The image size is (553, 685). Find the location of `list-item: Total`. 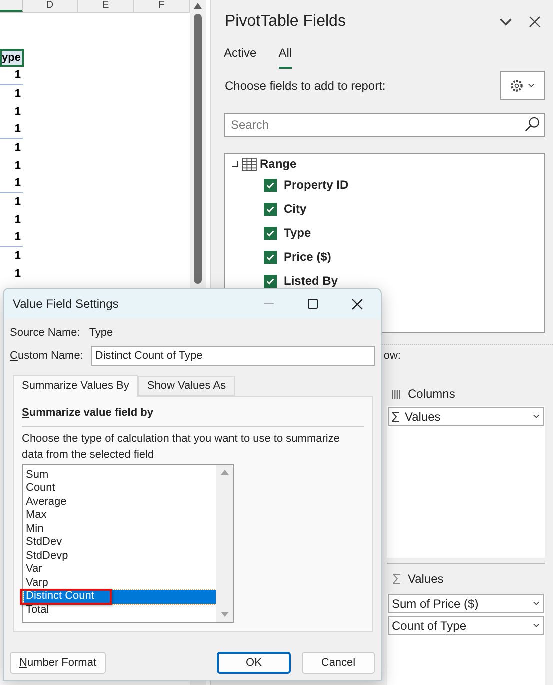

list-item: Total is located at coordinates (120, 610).